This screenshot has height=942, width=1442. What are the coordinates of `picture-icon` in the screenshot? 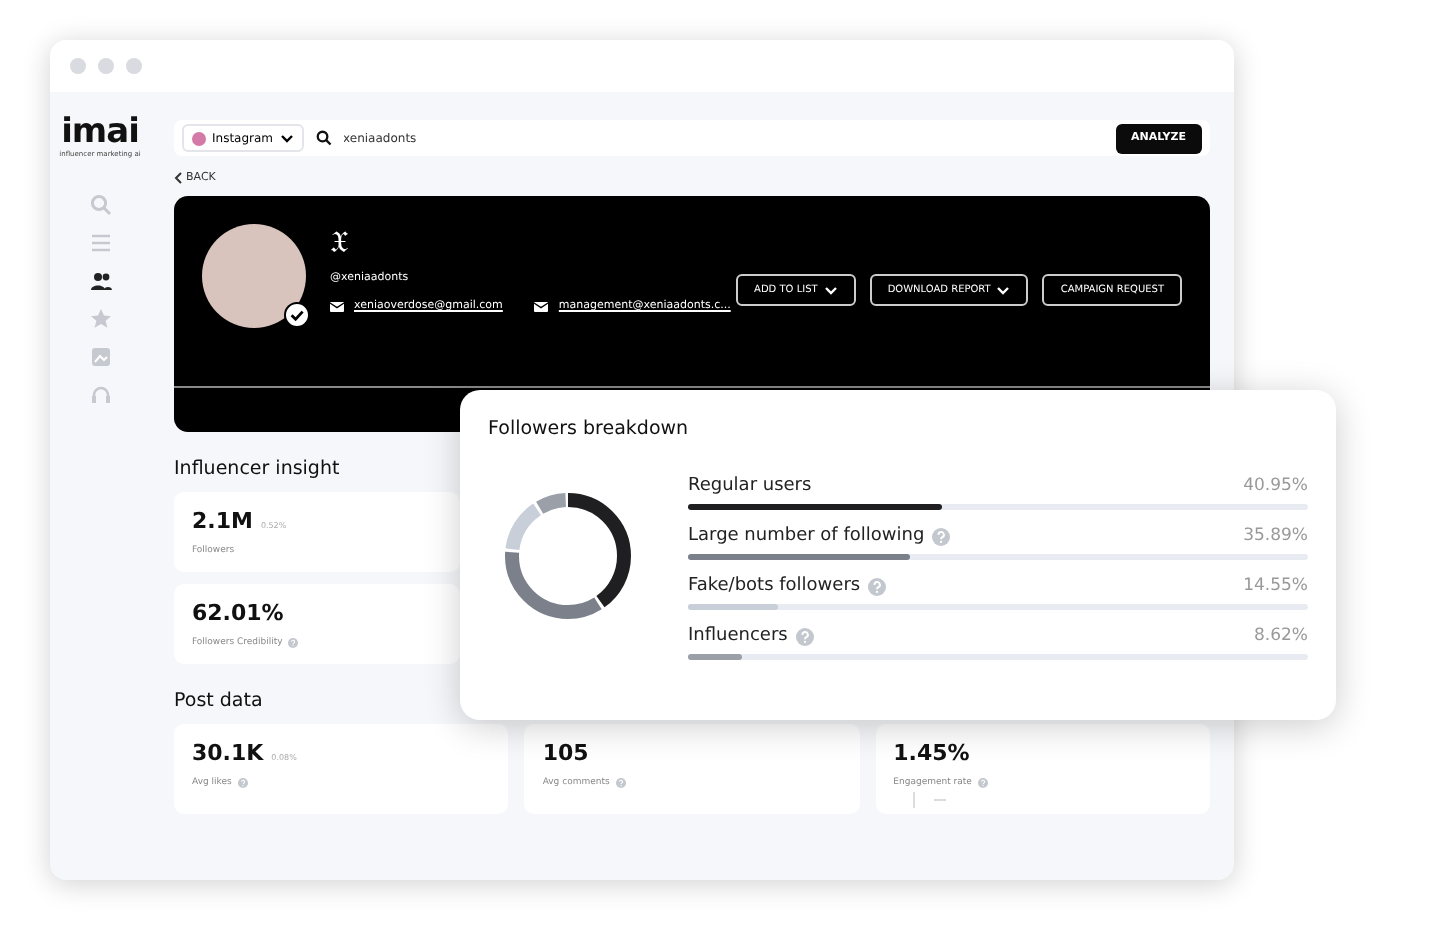 It's located at (100, 357).